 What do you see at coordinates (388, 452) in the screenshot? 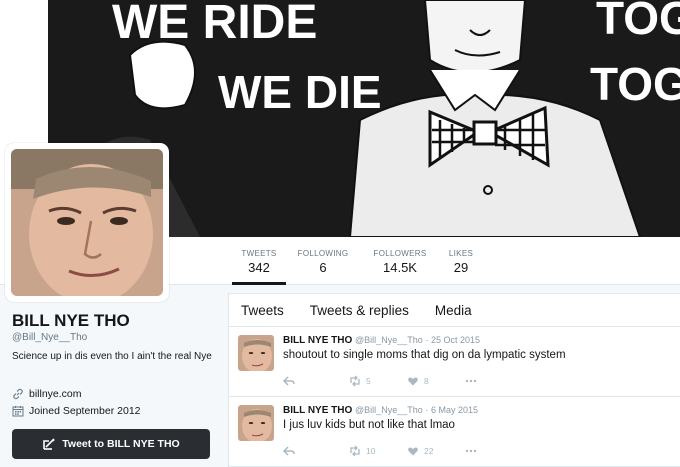
I see `tweet-actions: 10 22` at bounding box center [388, 452].